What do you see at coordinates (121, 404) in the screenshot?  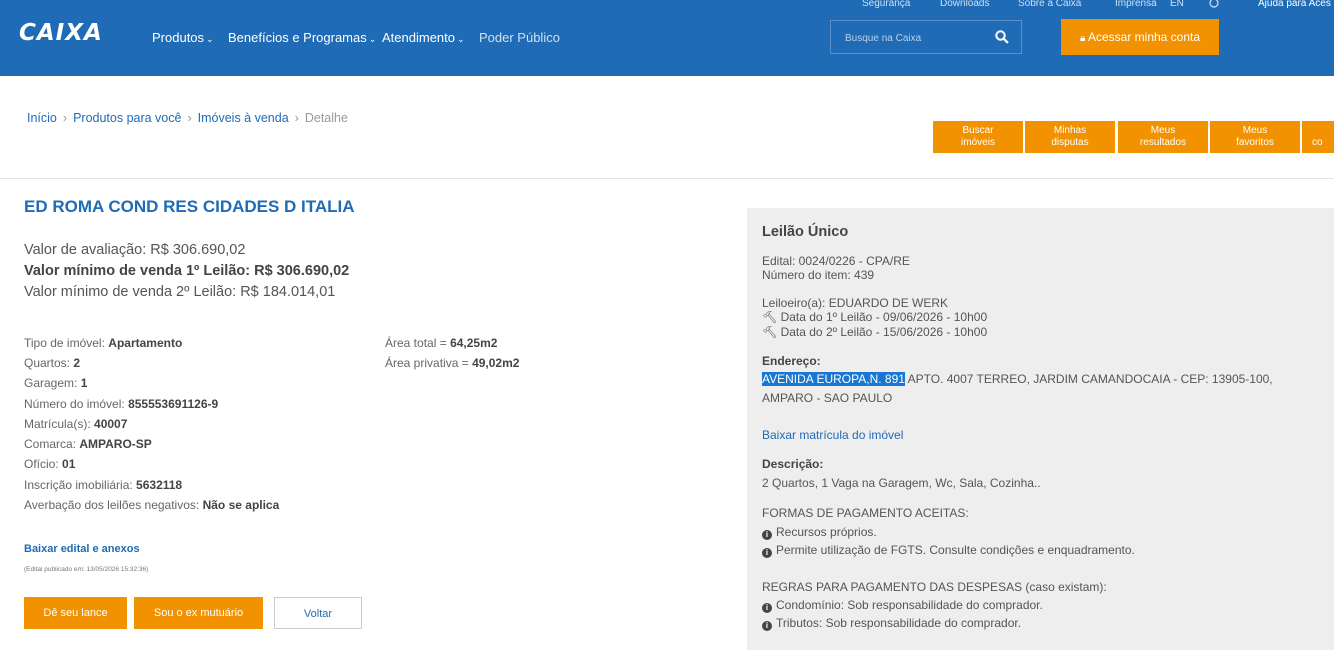 I see `detail-numero: Número do imóvel: 855553691126-9` at bounding box center [121, 404].